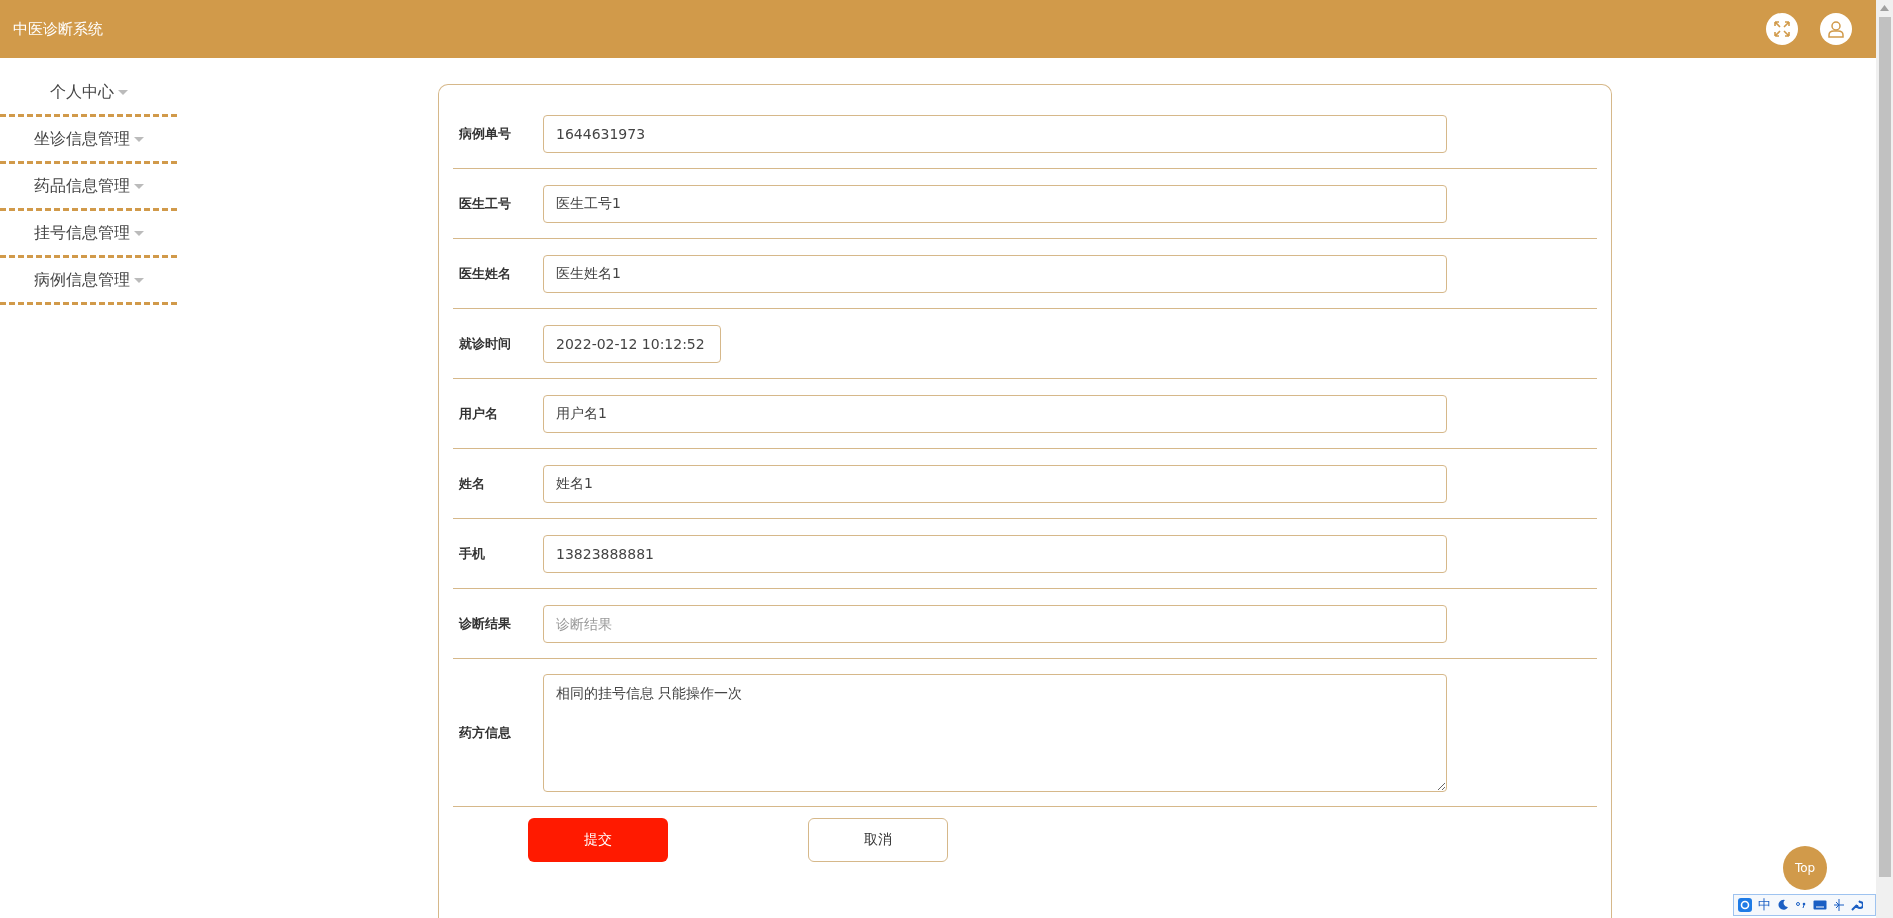 This screenshot has width=1893, height=918. I want to click on input-field: 用户名1, so click(995, 413).